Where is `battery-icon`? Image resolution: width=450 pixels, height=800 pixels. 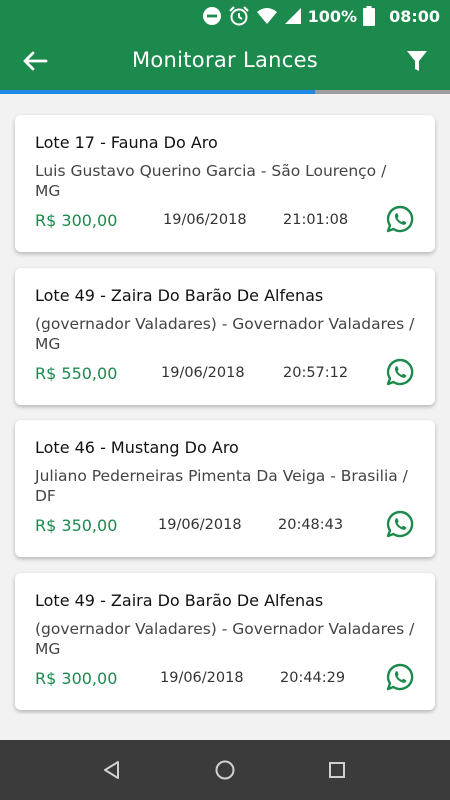 battery-icon is located at coordinates (369, 16).